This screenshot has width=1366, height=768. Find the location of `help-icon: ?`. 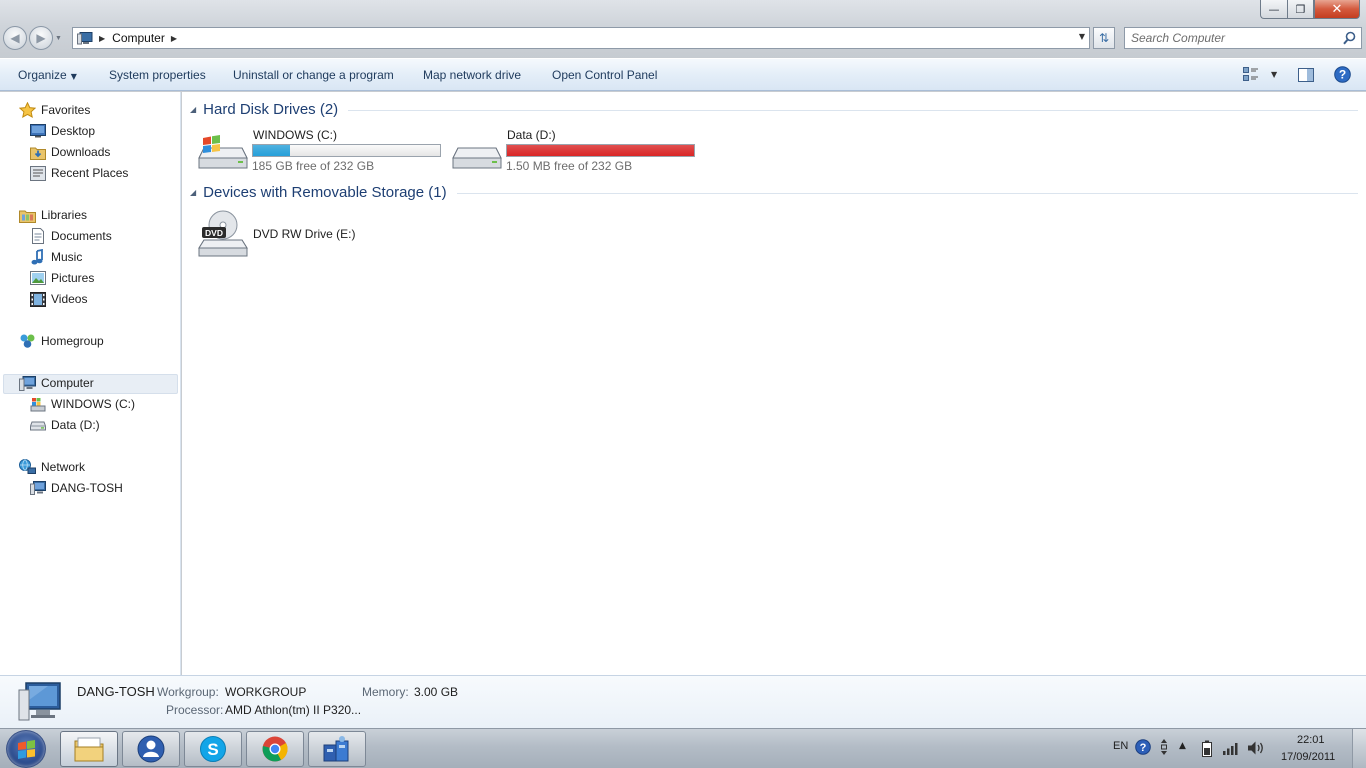

help-icon: ? is located at coordinates (1342, 74).